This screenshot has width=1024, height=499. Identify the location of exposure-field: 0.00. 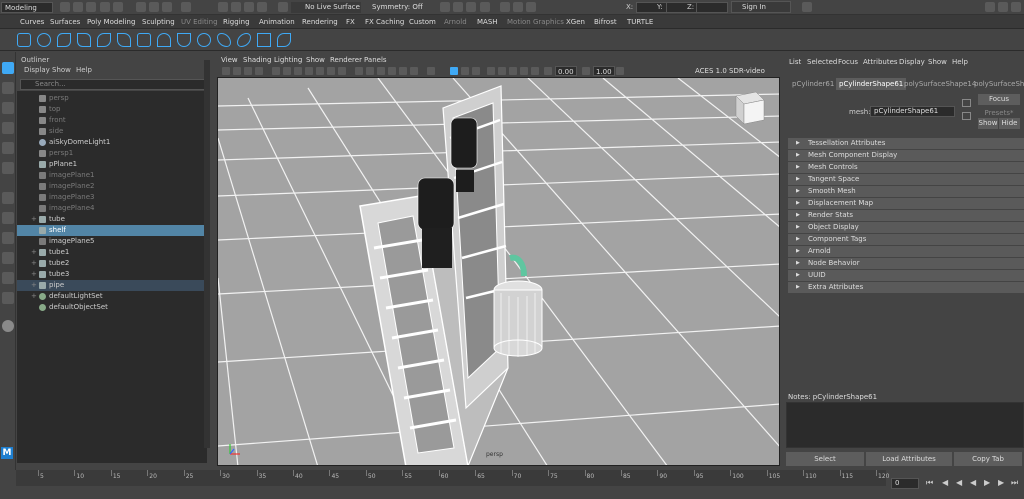
(566, 71).